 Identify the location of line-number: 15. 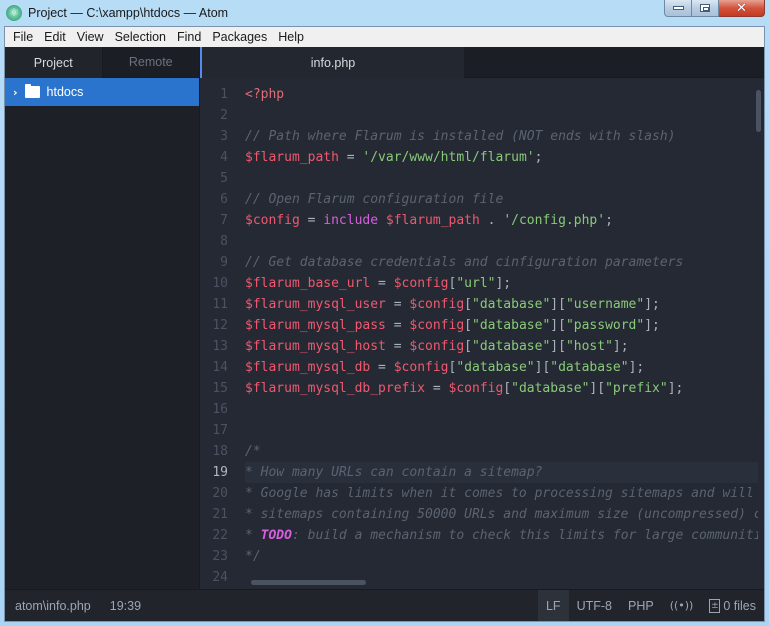
(220, 388).